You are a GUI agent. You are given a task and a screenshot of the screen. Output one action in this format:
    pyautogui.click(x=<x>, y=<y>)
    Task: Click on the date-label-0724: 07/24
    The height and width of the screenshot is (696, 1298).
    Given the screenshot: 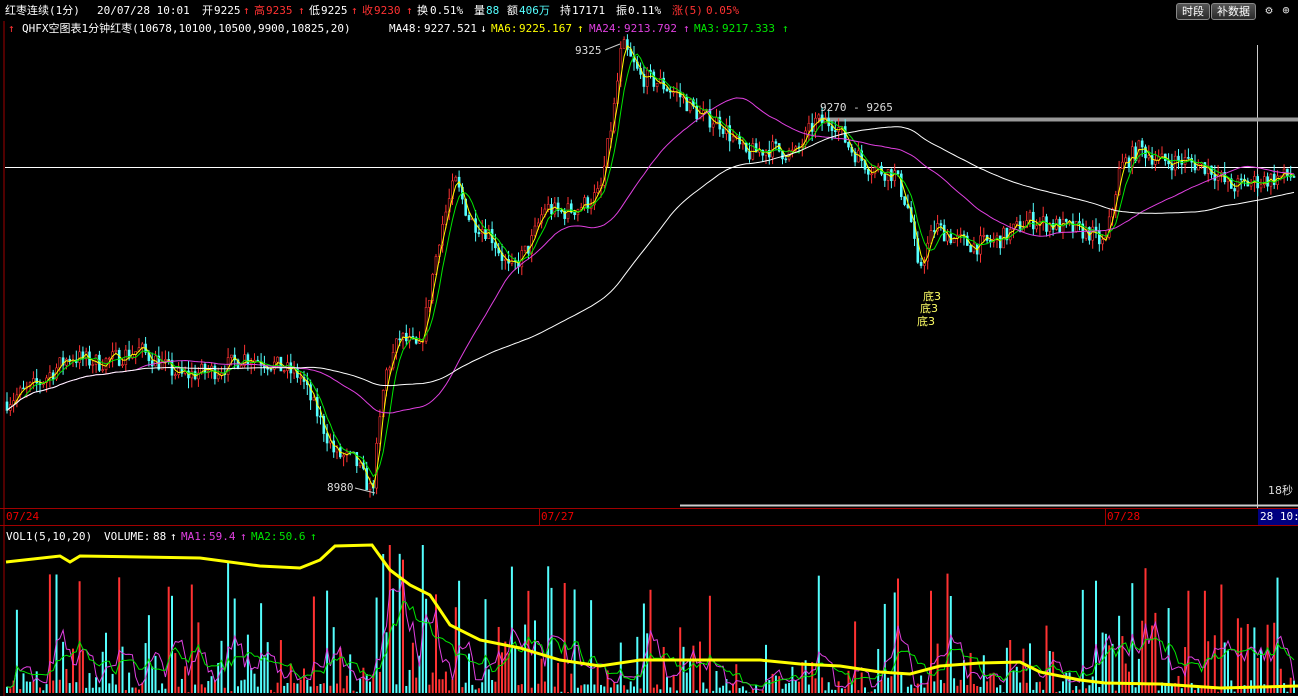 What is the action you would take?
    pyautogui.click(x=23, y=516)
    